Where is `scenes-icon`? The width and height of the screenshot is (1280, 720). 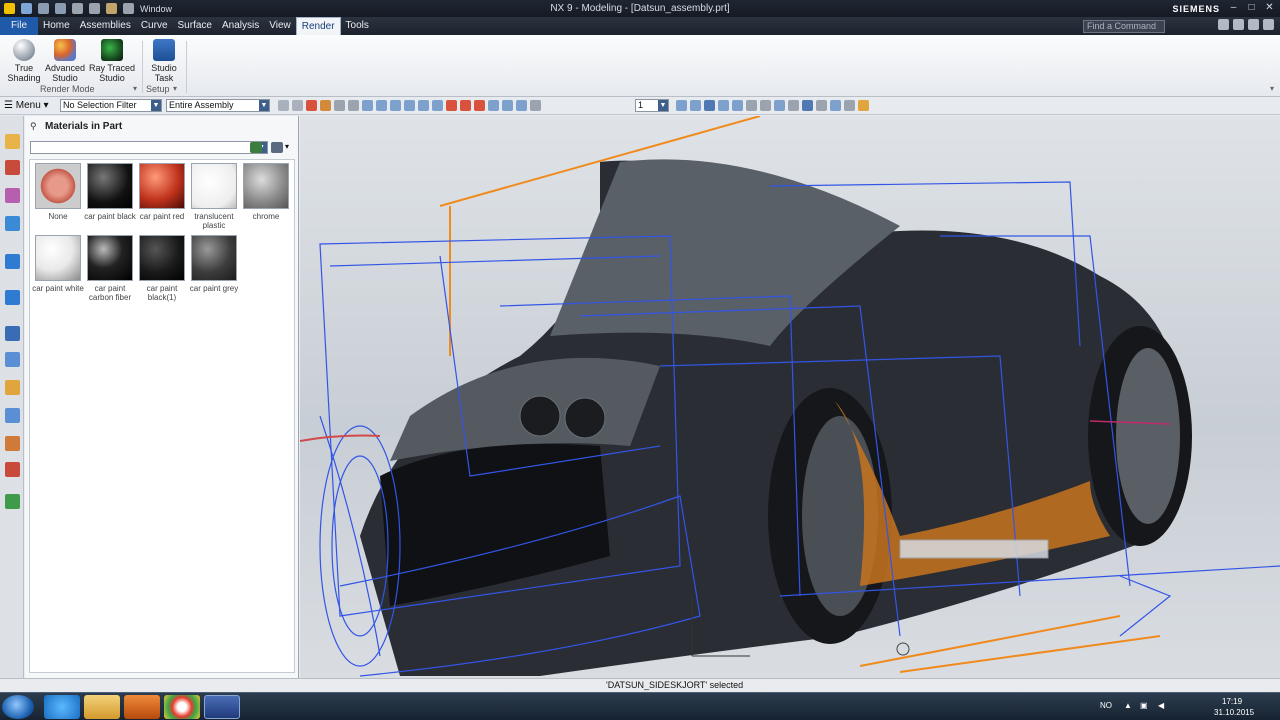
scenes-icon is located at coordinates (12, 469).